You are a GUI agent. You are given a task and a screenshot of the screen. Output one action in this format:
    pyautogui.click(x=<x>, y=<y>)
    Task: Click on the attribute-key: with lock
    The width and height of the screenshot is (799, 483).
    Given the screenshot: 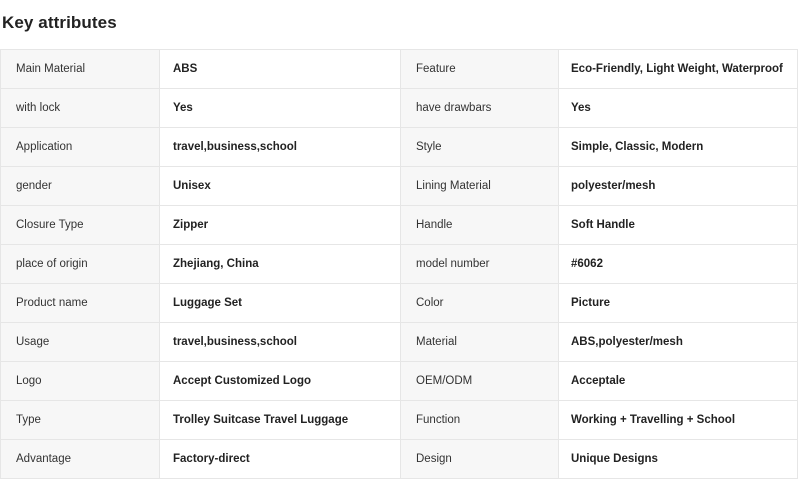 What is the action you would take?
    pyautogui.click(x=80, y=108)
    